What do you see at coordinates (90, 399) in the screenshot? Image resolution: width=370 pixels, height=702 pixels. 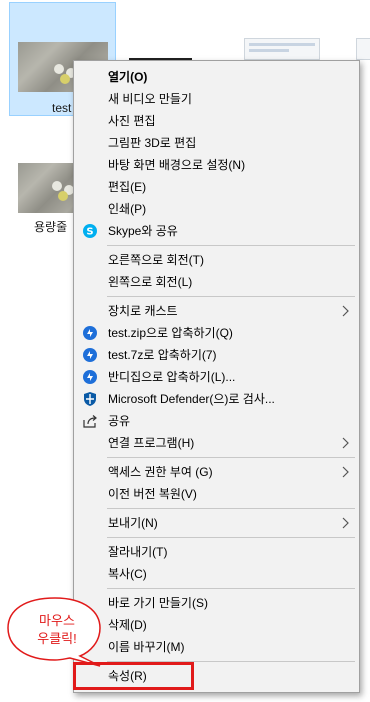 I see `defender-shield-icon` at bounding box center [90, 399].